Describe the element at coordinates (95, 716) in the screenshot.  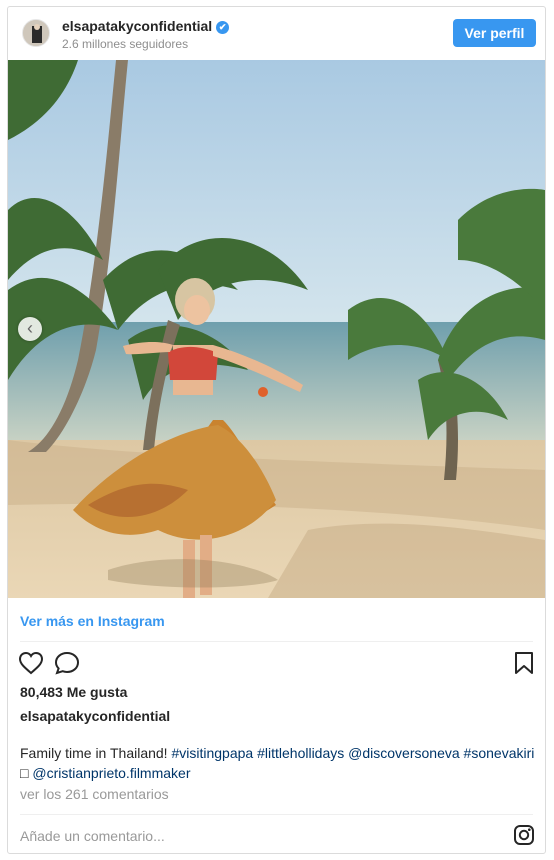
I see `caption-author: elsapatakyconfidential` at that location.